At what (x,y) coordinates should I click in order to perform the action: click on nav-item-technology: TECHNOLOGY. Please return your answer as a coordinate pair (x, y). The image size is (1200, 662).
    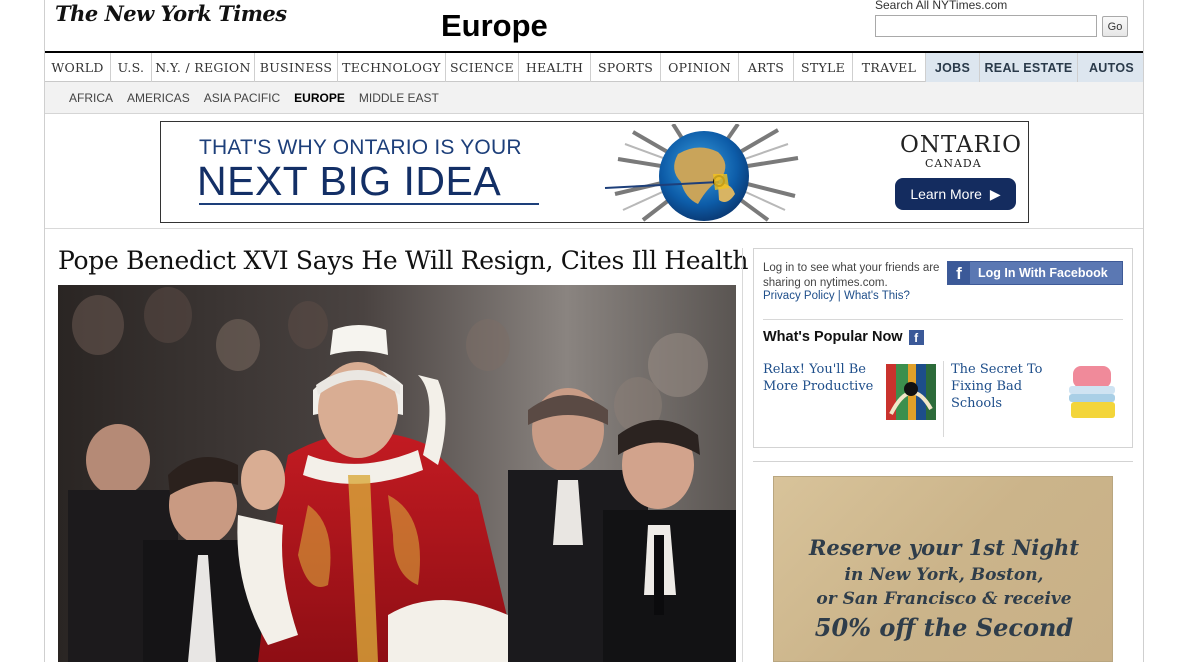
    Looking at the image, I should click on (392, 67).